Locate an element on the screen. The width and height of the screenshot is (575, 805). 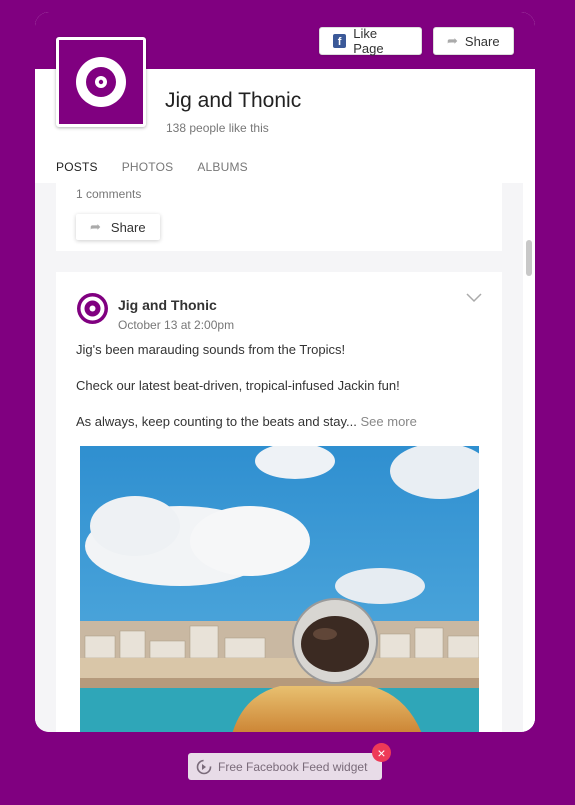
comments-count: 1 comments is located at coordinates (108, 194).